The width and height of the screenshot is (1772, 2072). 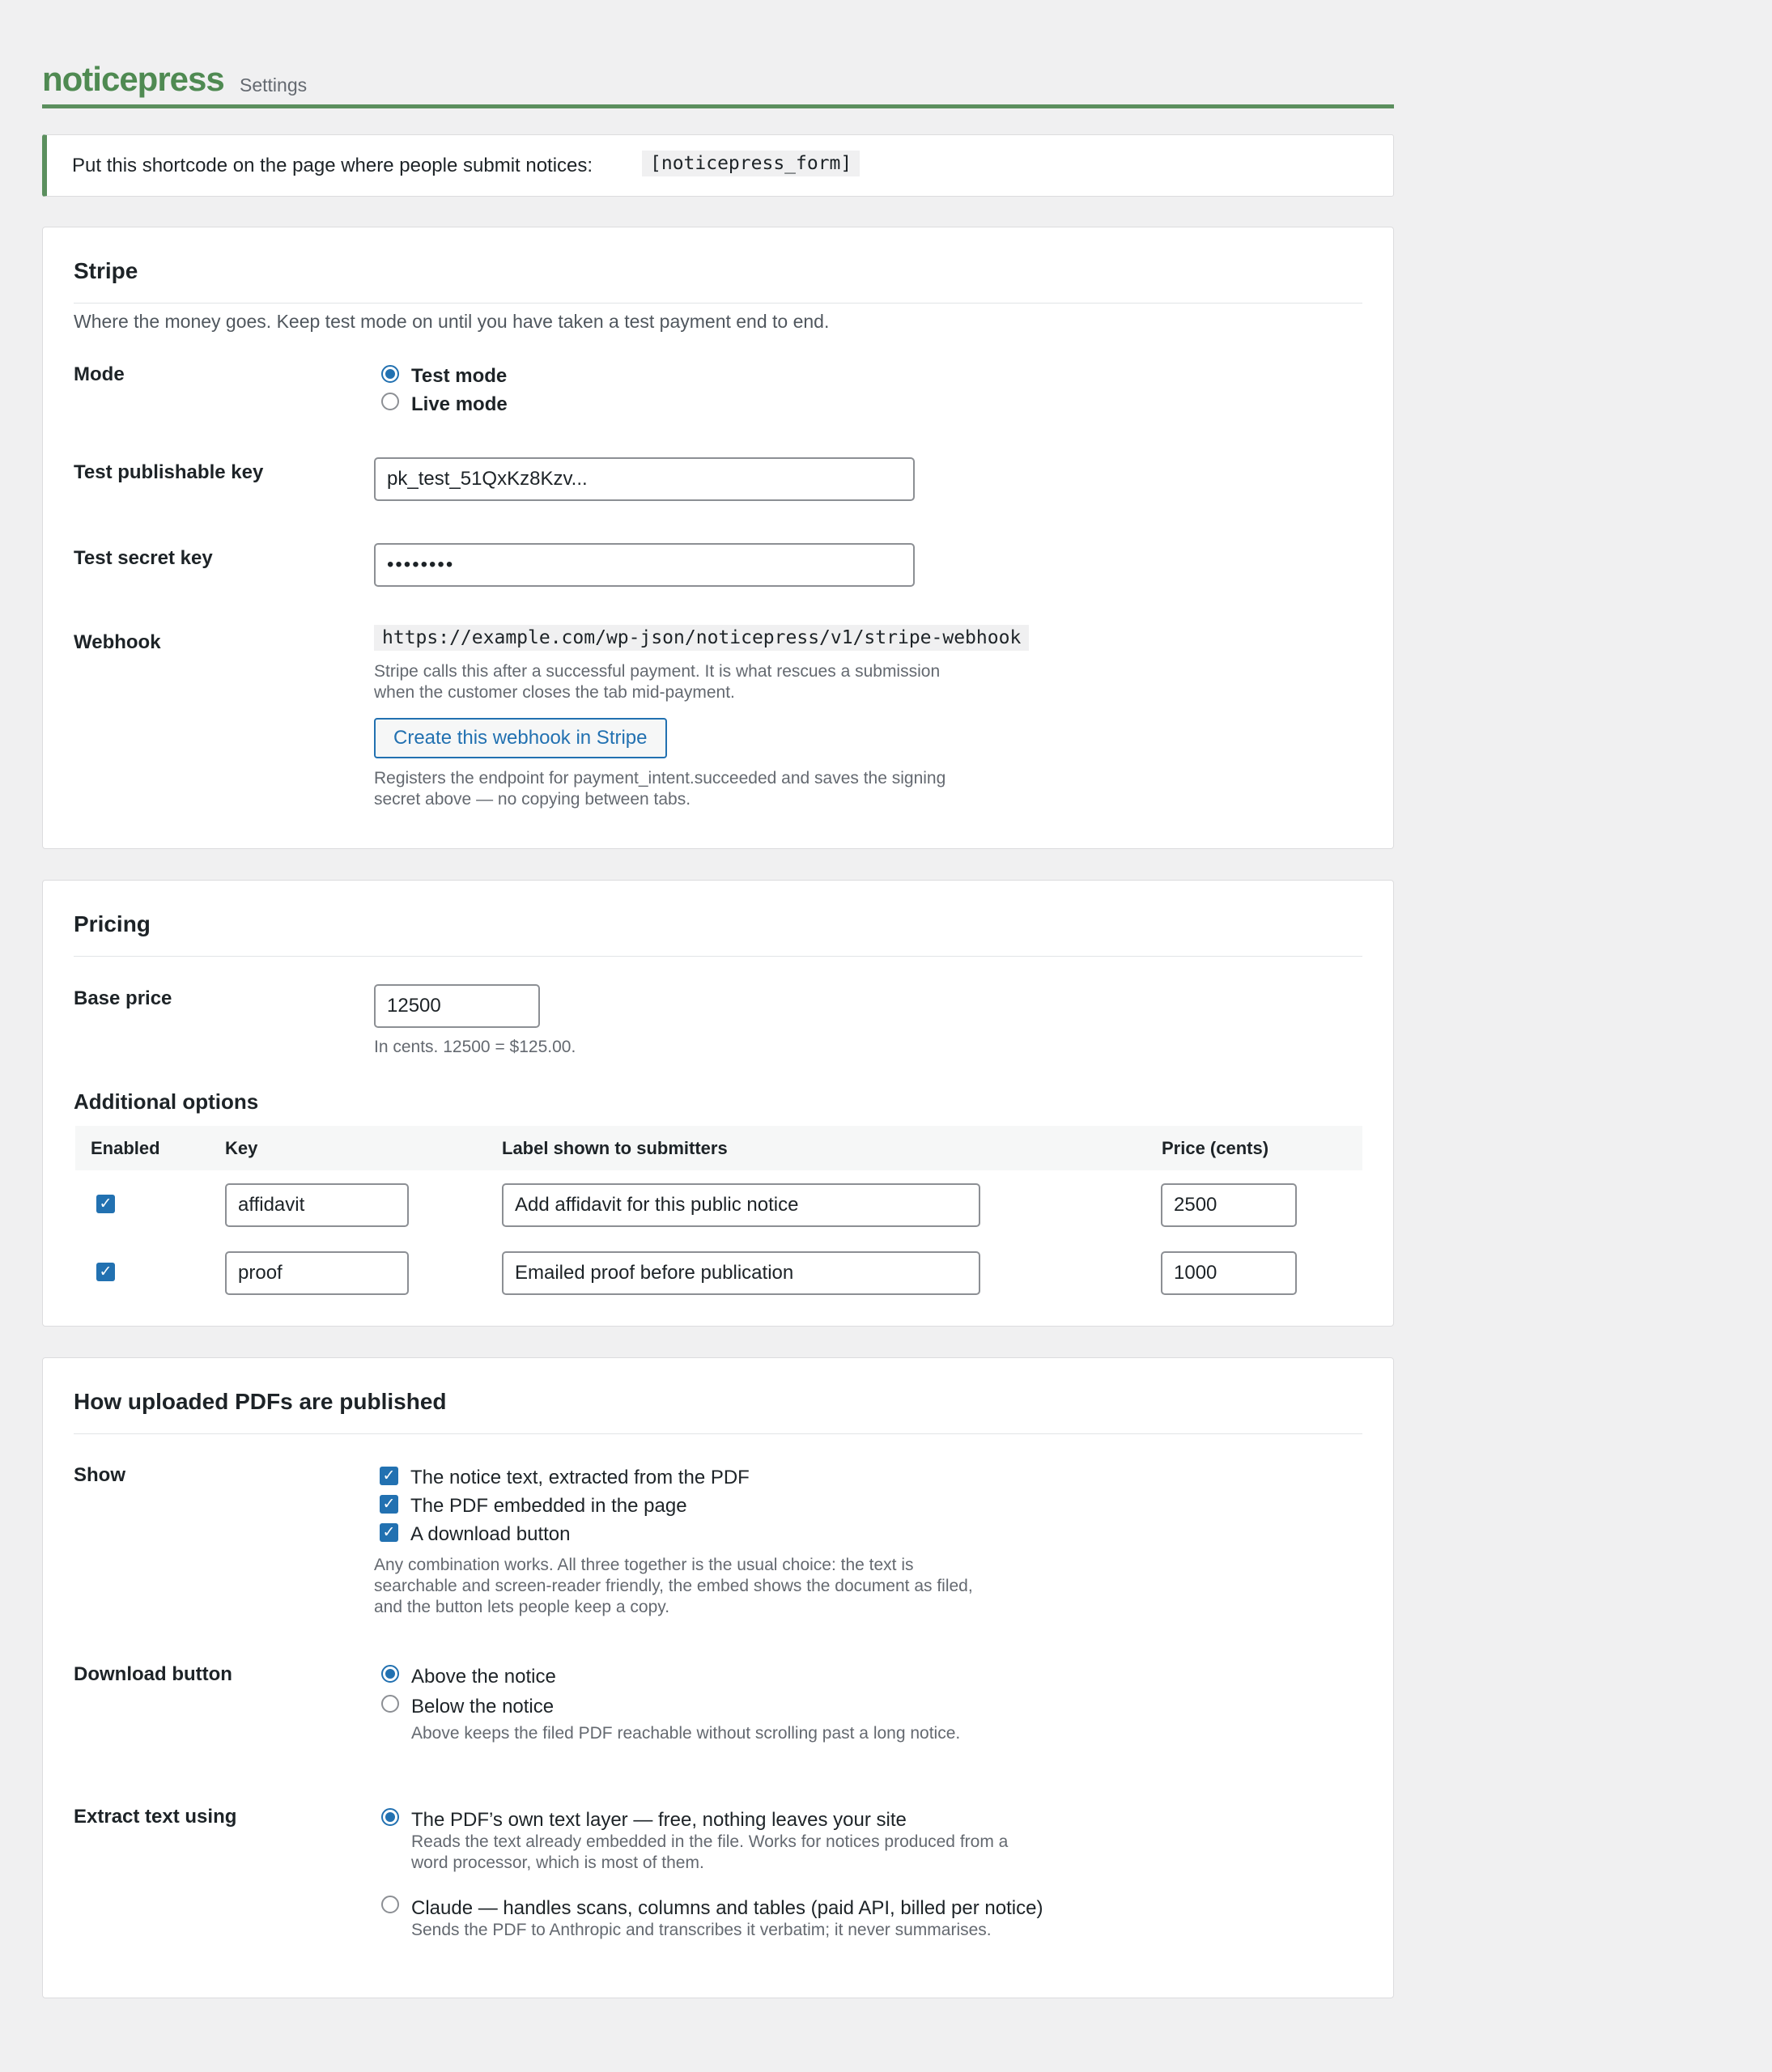 I want to click on create-webhook-button: Create this webhook in Stripe, so click(x=521, y=738).